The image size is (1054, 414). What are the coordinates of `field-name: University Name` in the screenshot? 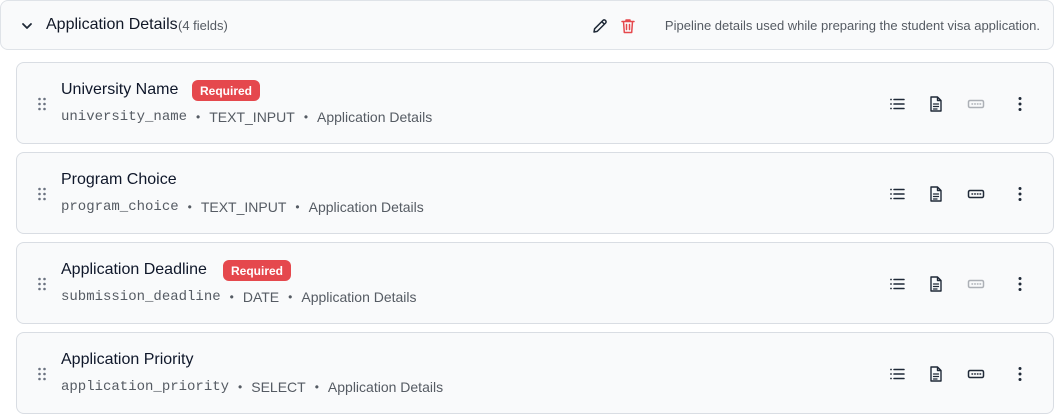 It's located at (120, 89).